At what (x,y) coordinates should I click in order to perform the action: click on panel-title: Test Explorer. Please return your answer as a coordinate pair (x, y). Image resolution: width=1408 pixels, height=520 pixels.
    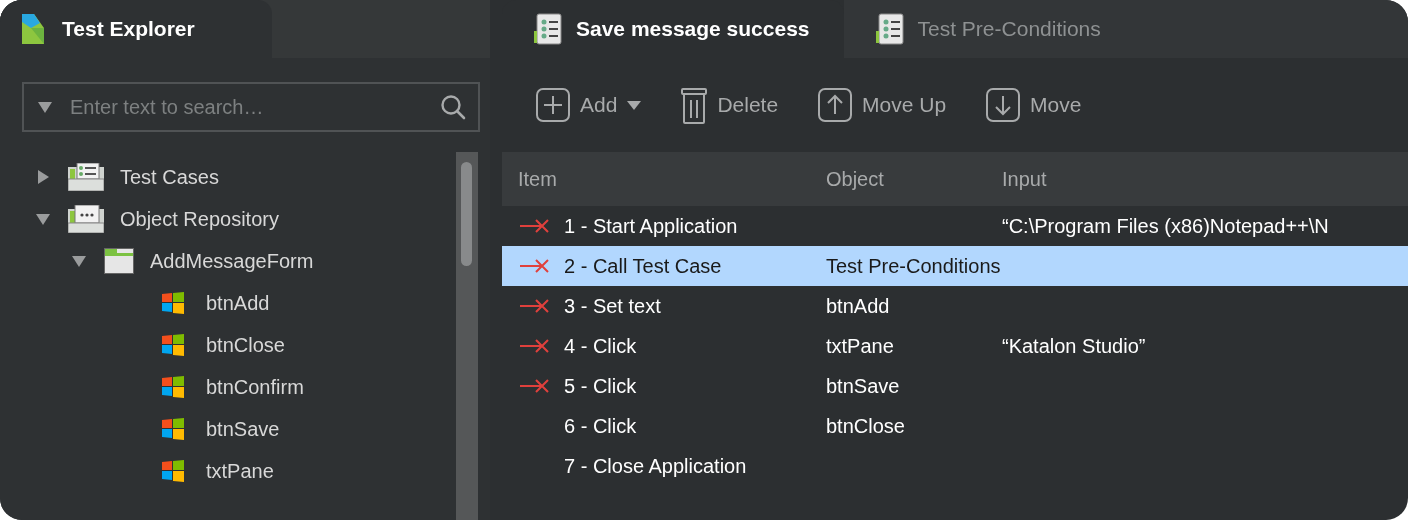
    Looking at the image, I should click on (128, 29).